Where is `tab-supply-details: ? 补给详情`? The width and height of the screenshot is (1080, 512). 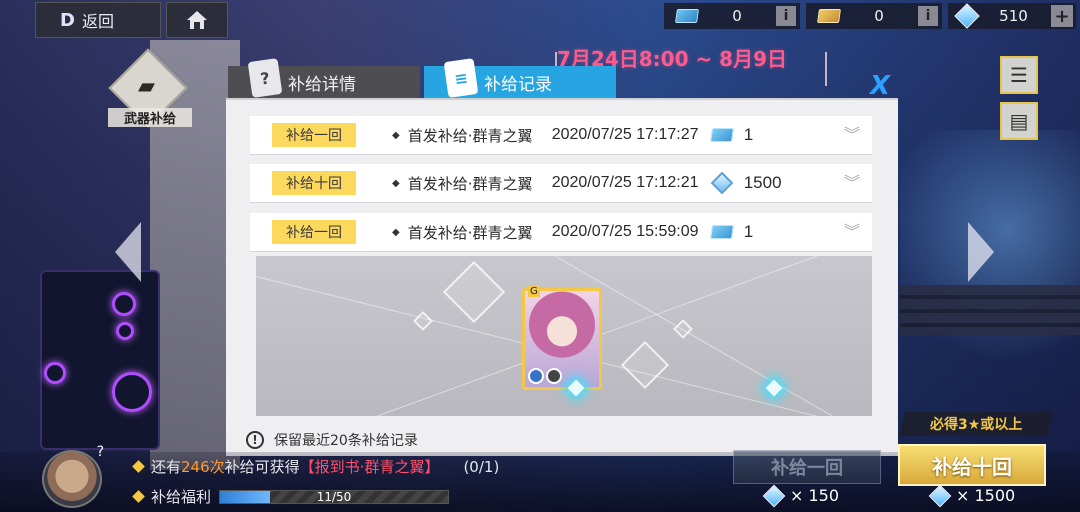
tab-supply-details: ? 补给详情 is located at coordinates (324, 78).